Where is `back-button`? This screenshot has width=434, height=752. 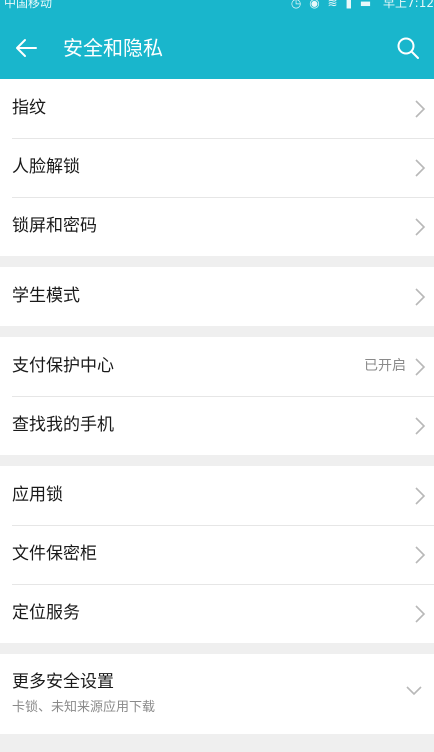 back-button is located at coordinates (26, 48).